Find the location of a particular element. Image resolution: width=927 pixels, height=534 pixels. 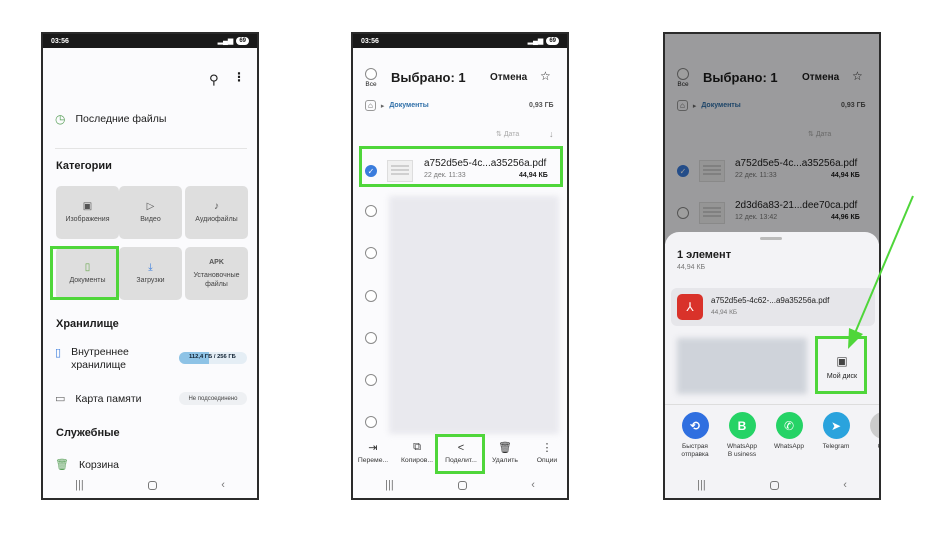

arrow-line is located at coordinates (884, 264).